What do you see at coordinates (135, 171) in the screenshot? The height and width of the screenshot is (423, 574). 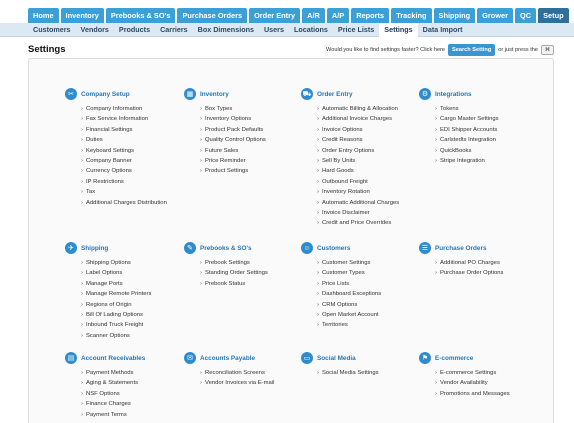 I see `settings-link: Currency Options` at bounding box center [135, 171].